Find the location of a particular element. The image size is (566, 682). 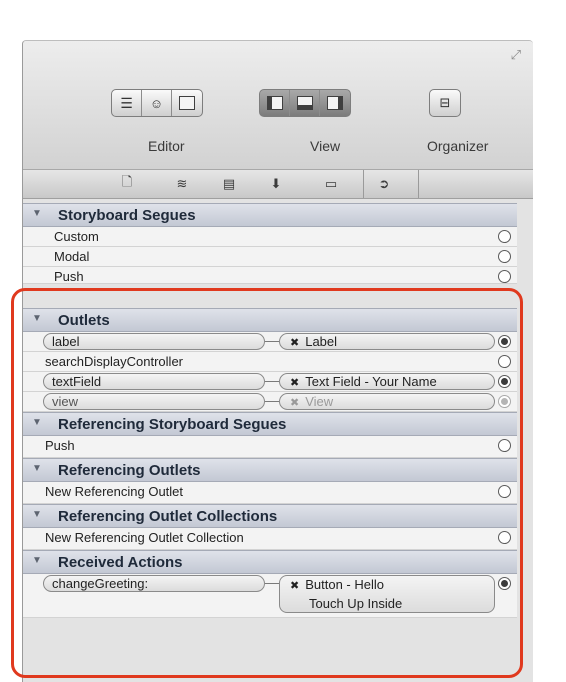

navigator-toggle-button is located at coordinates (275, 103).